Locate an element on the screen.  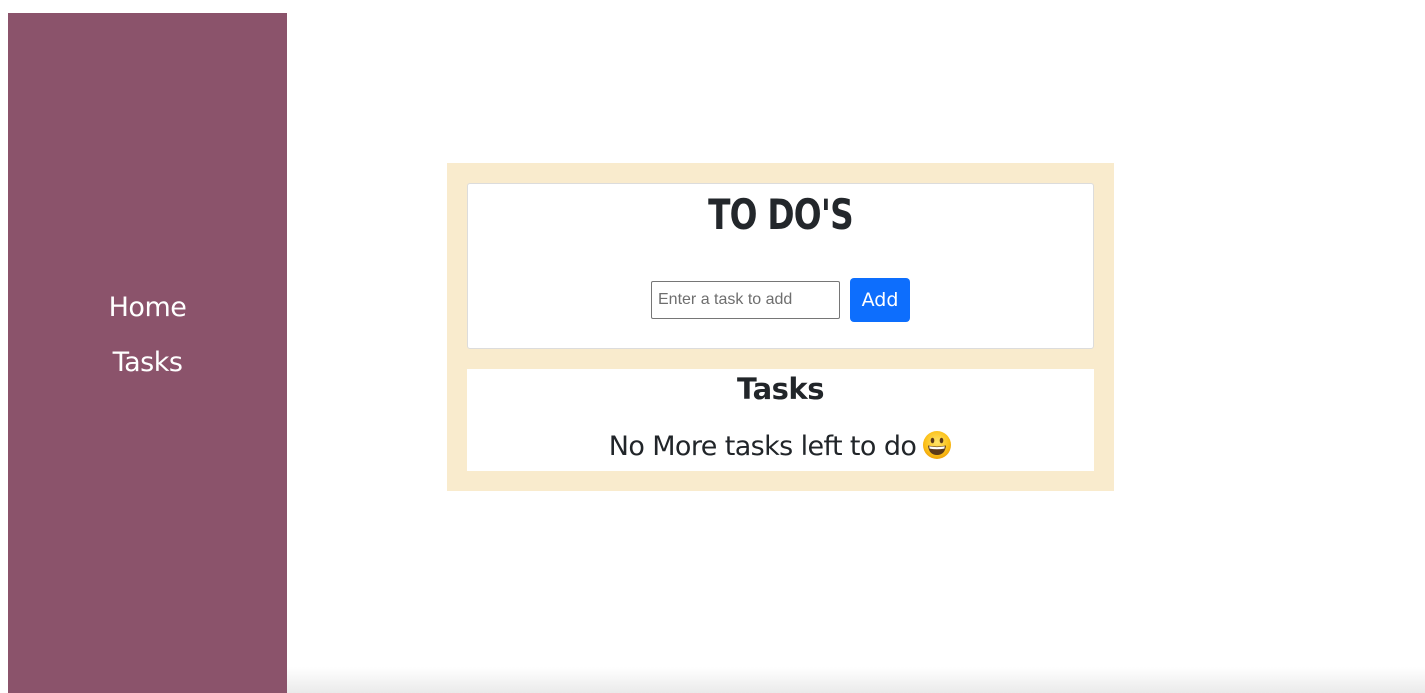
bottom-shade is located at coordinates (856, 680).